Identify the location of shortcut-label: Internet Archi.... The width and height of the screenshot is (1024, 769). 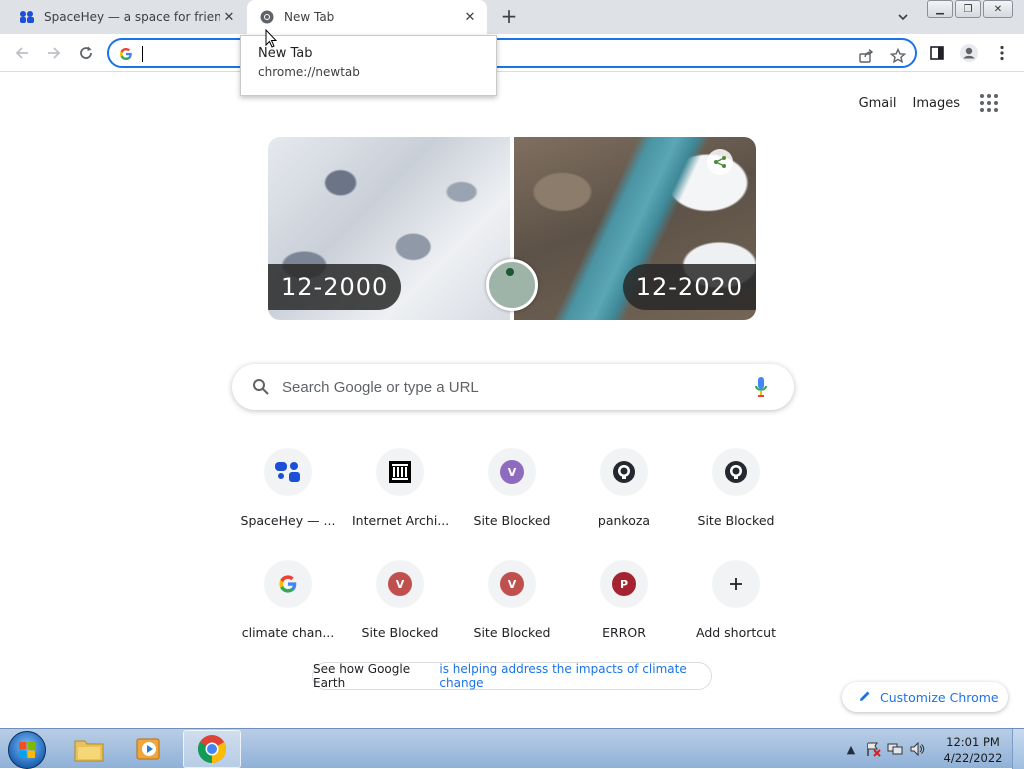
(400, 520).